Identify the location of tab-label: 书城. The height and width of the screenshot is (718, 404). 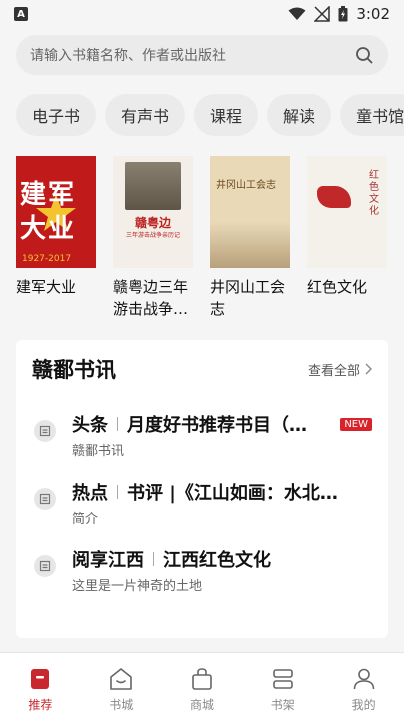
(121, 705).